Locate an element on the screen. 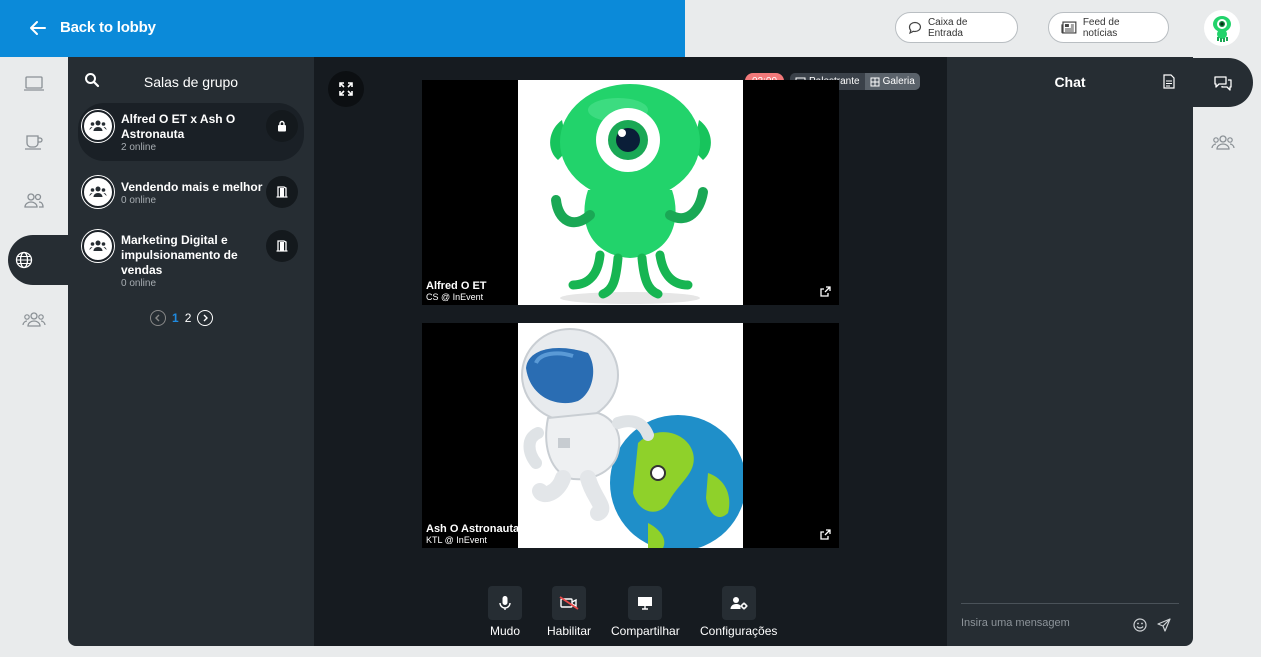 Image resolution: width=1261 pixels, height=657 pixels. chevron-left-icon is located at coordinates (157, 318).